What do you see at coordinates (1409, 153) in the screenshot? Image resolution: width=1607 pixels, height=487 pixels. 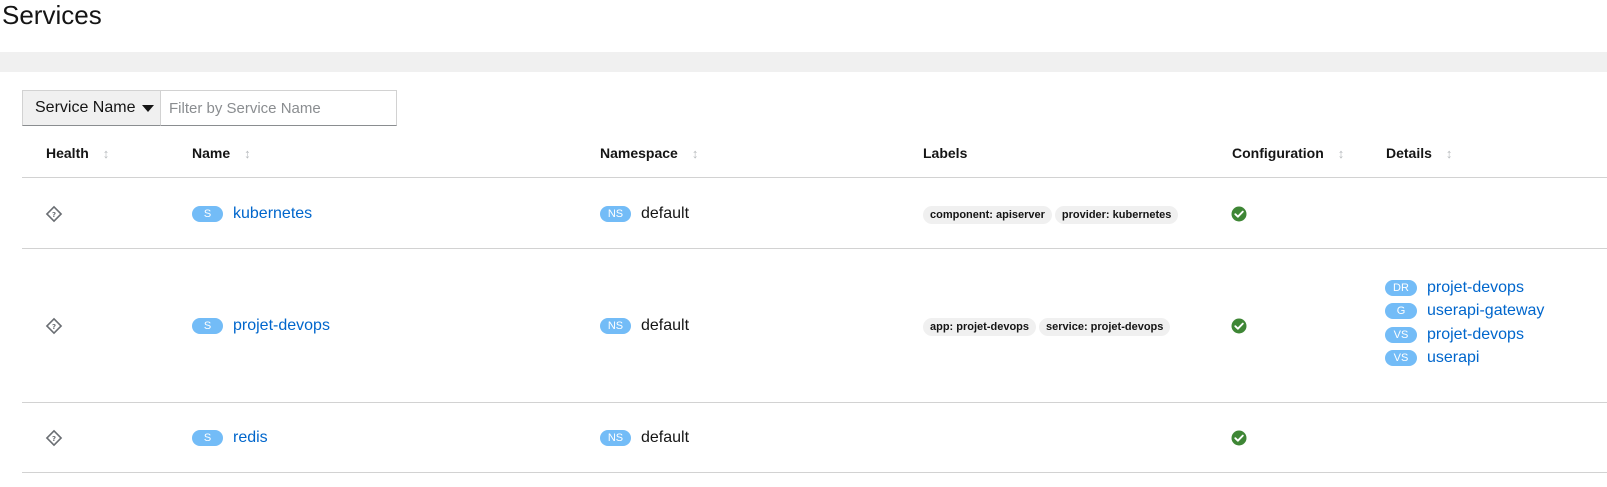 I see `column-header-label: Details` at bounding box center [1409, 153].